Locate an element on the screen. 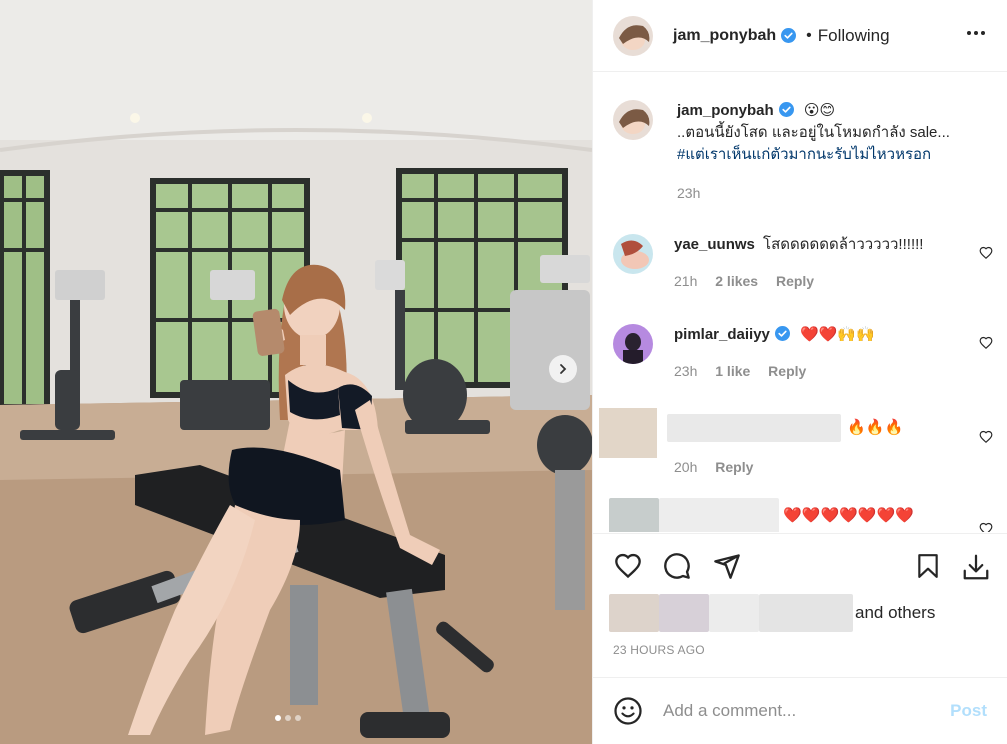  comment-time: 20h is located at coordinates (685, 467).